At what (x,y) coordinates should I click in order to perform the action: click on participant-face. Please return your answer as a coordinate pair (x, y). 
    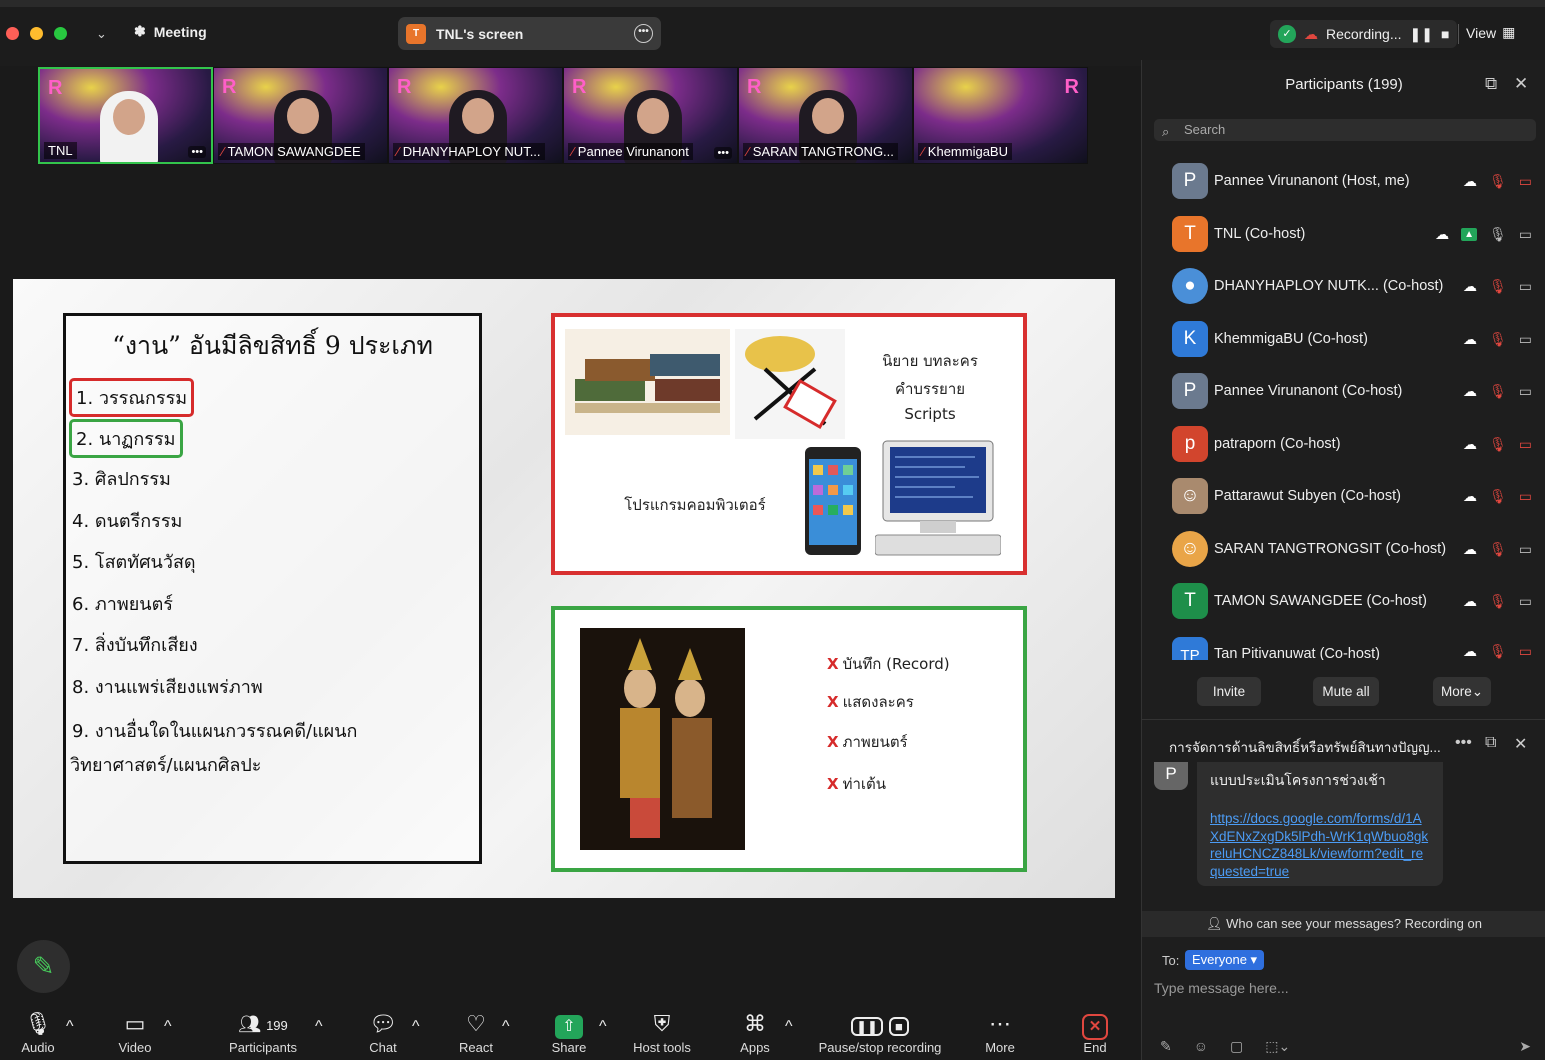
    Looking at the image, I should click on (303, 116).